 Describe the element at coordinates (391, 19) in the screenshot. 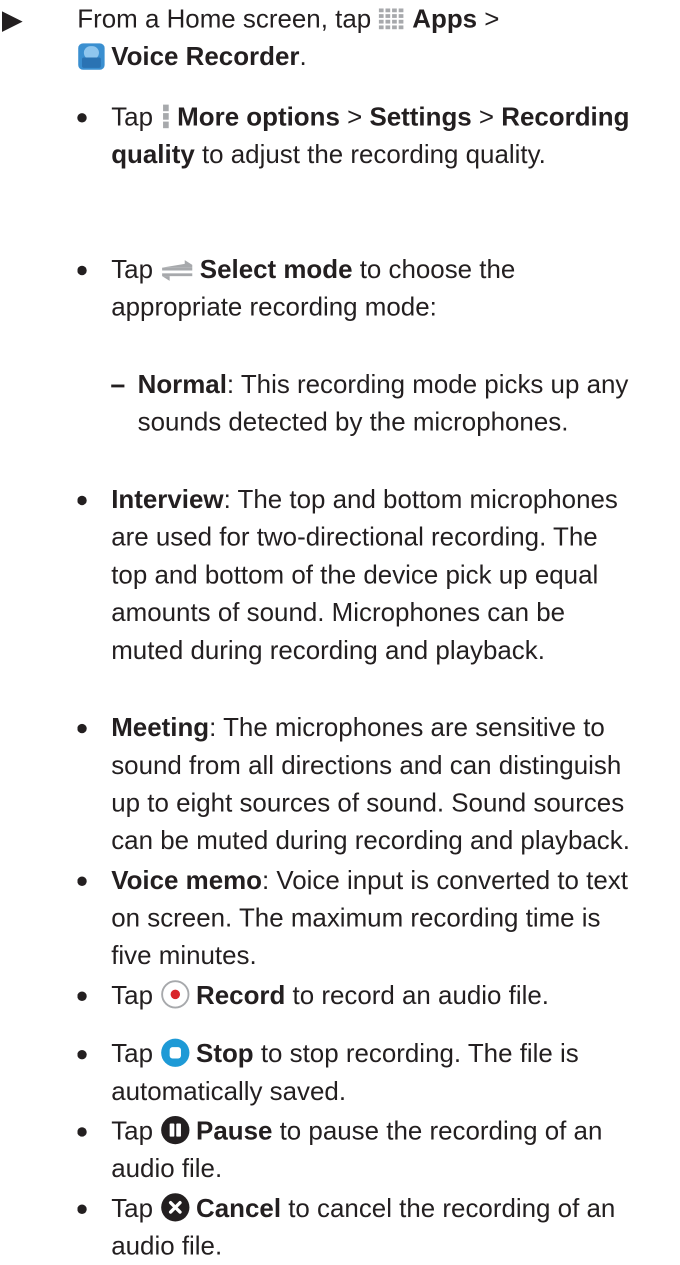

I see `apps-grid-icon` at that location.